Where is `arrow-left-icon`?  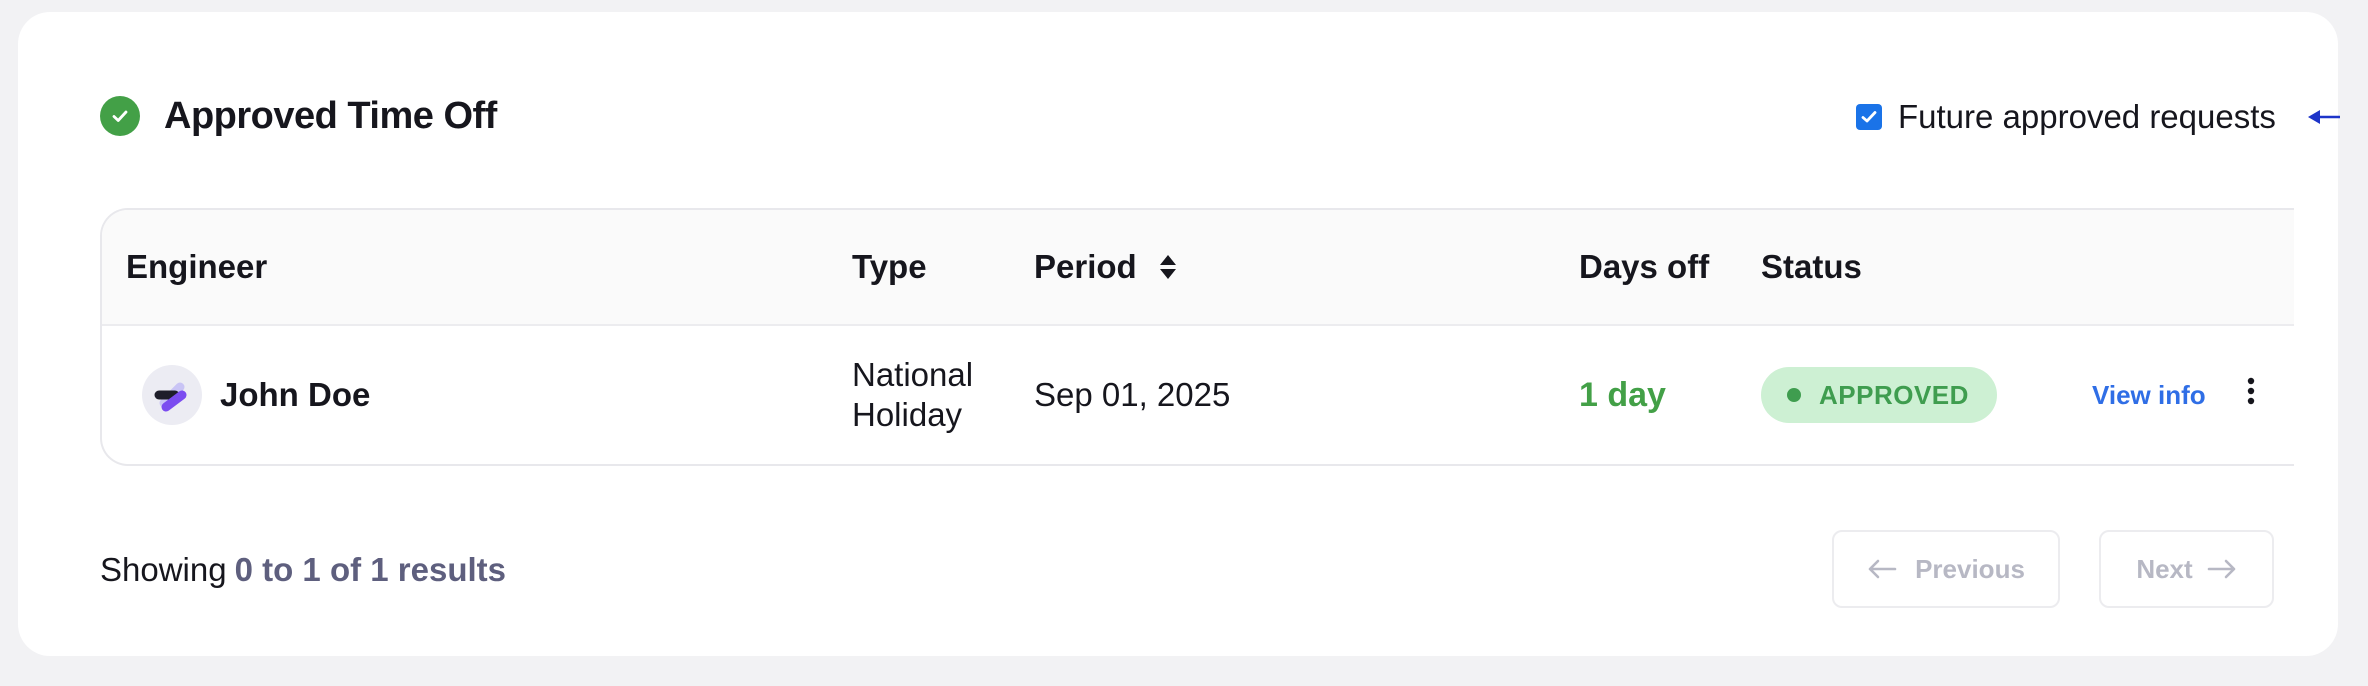
arrow-left-icon is located at coordinates (1882, 569).